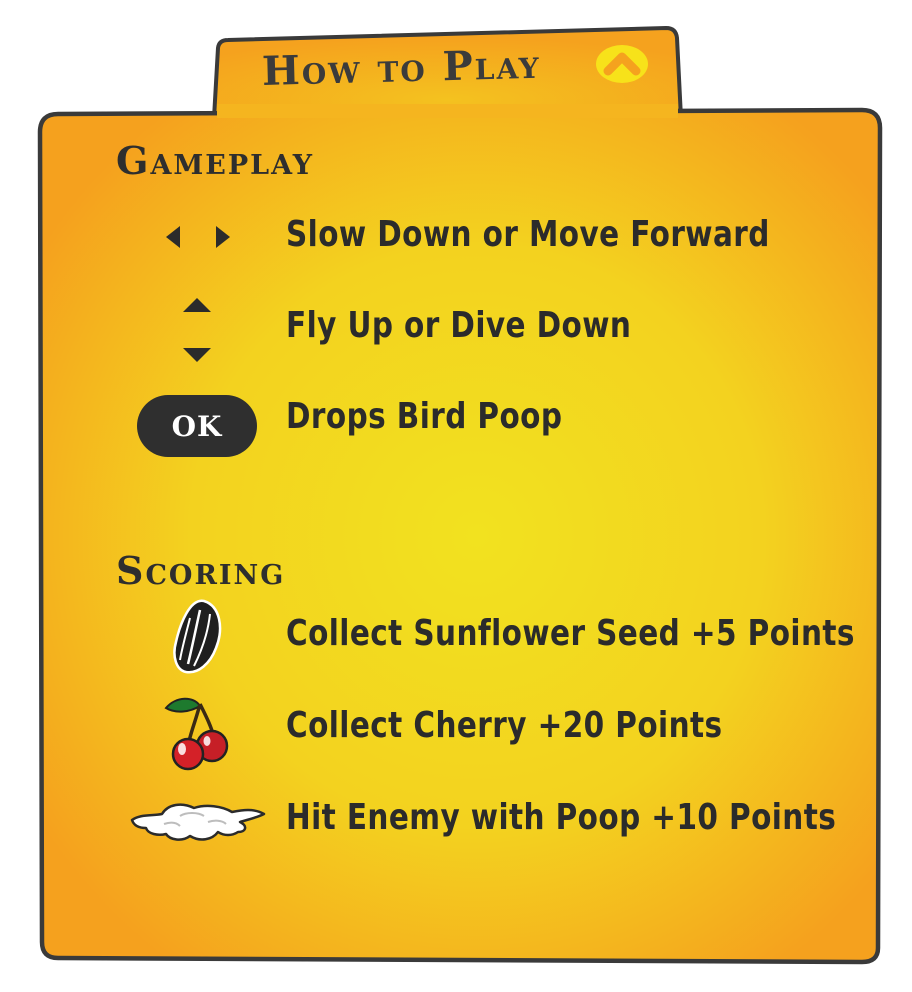  What do you see at coordinates (528, 234) in the screenshot?
I see `gameplay-row-text: Slow Down or Move Forward` at bounding box center [528, 234].